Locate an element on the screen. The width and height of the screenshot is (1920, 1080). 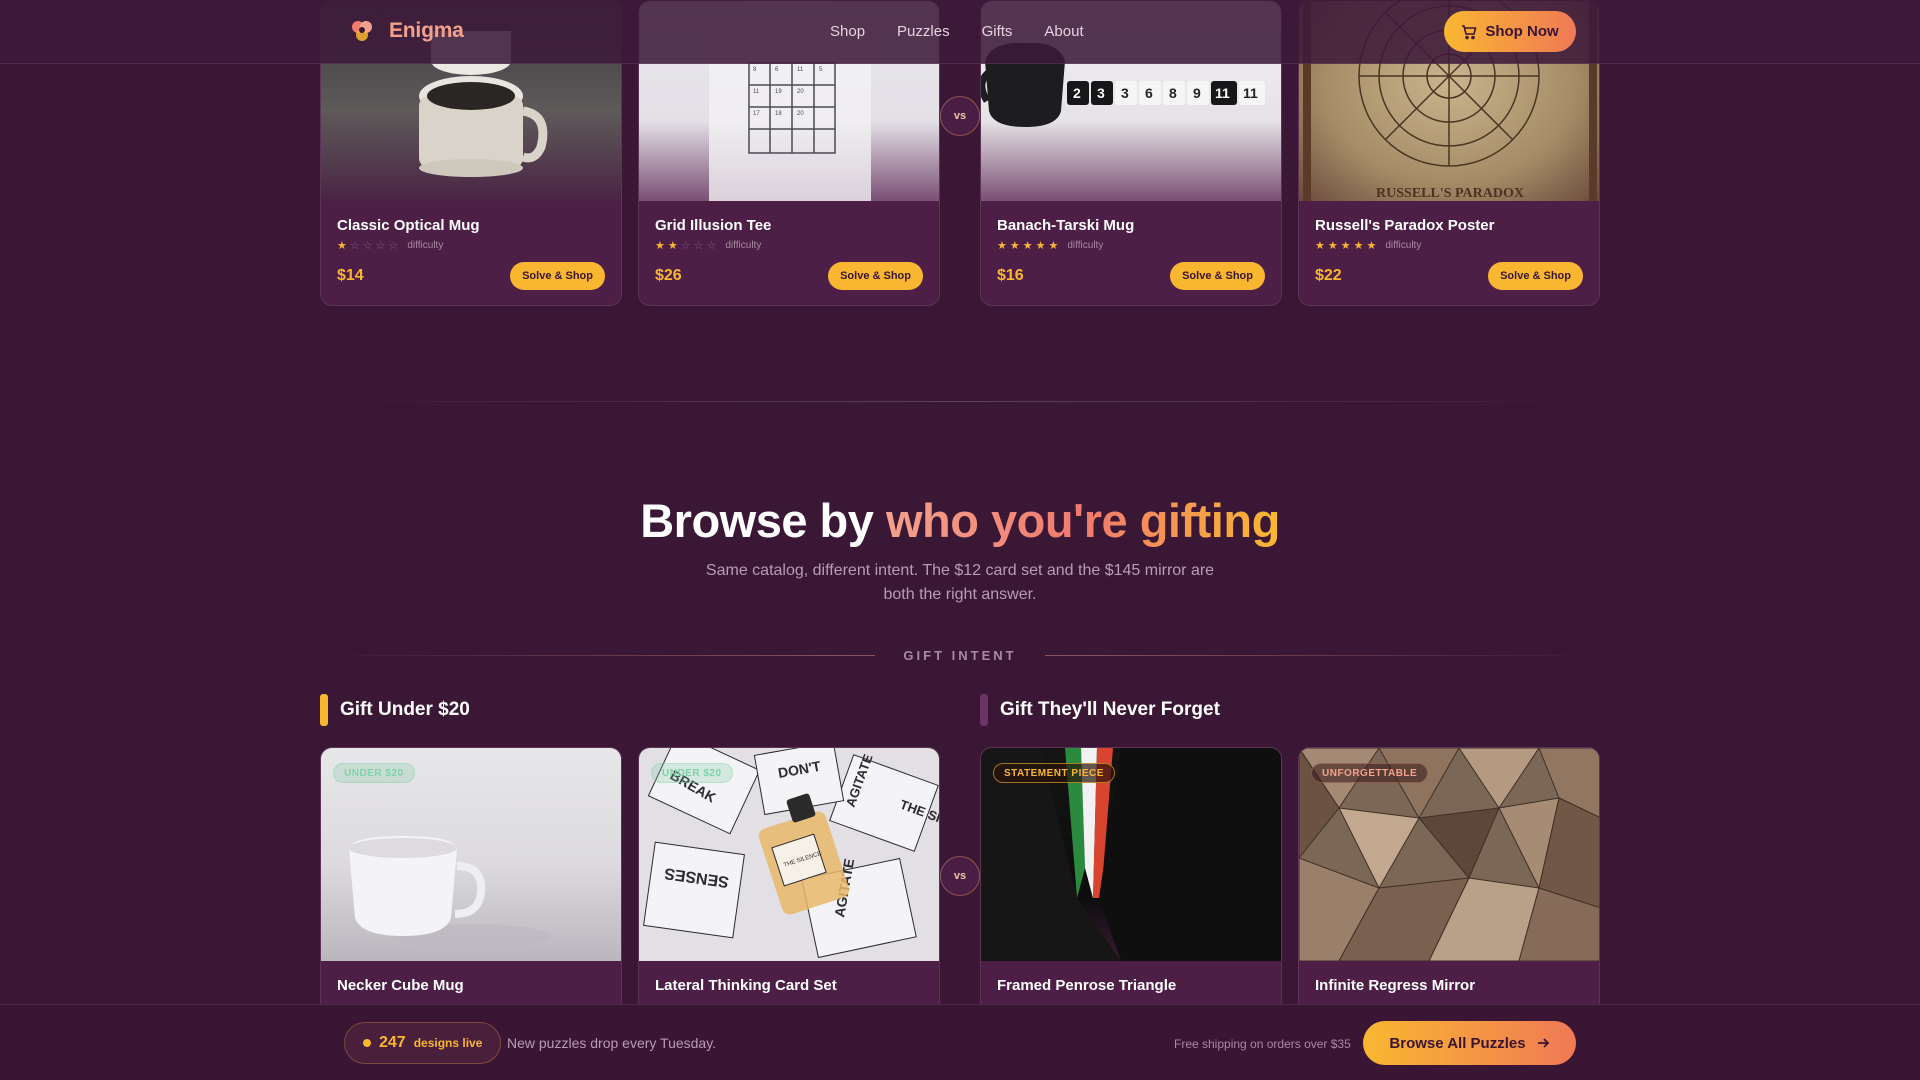
section-title-highlight: who you're gifting is located at coordinates (1082, 520).